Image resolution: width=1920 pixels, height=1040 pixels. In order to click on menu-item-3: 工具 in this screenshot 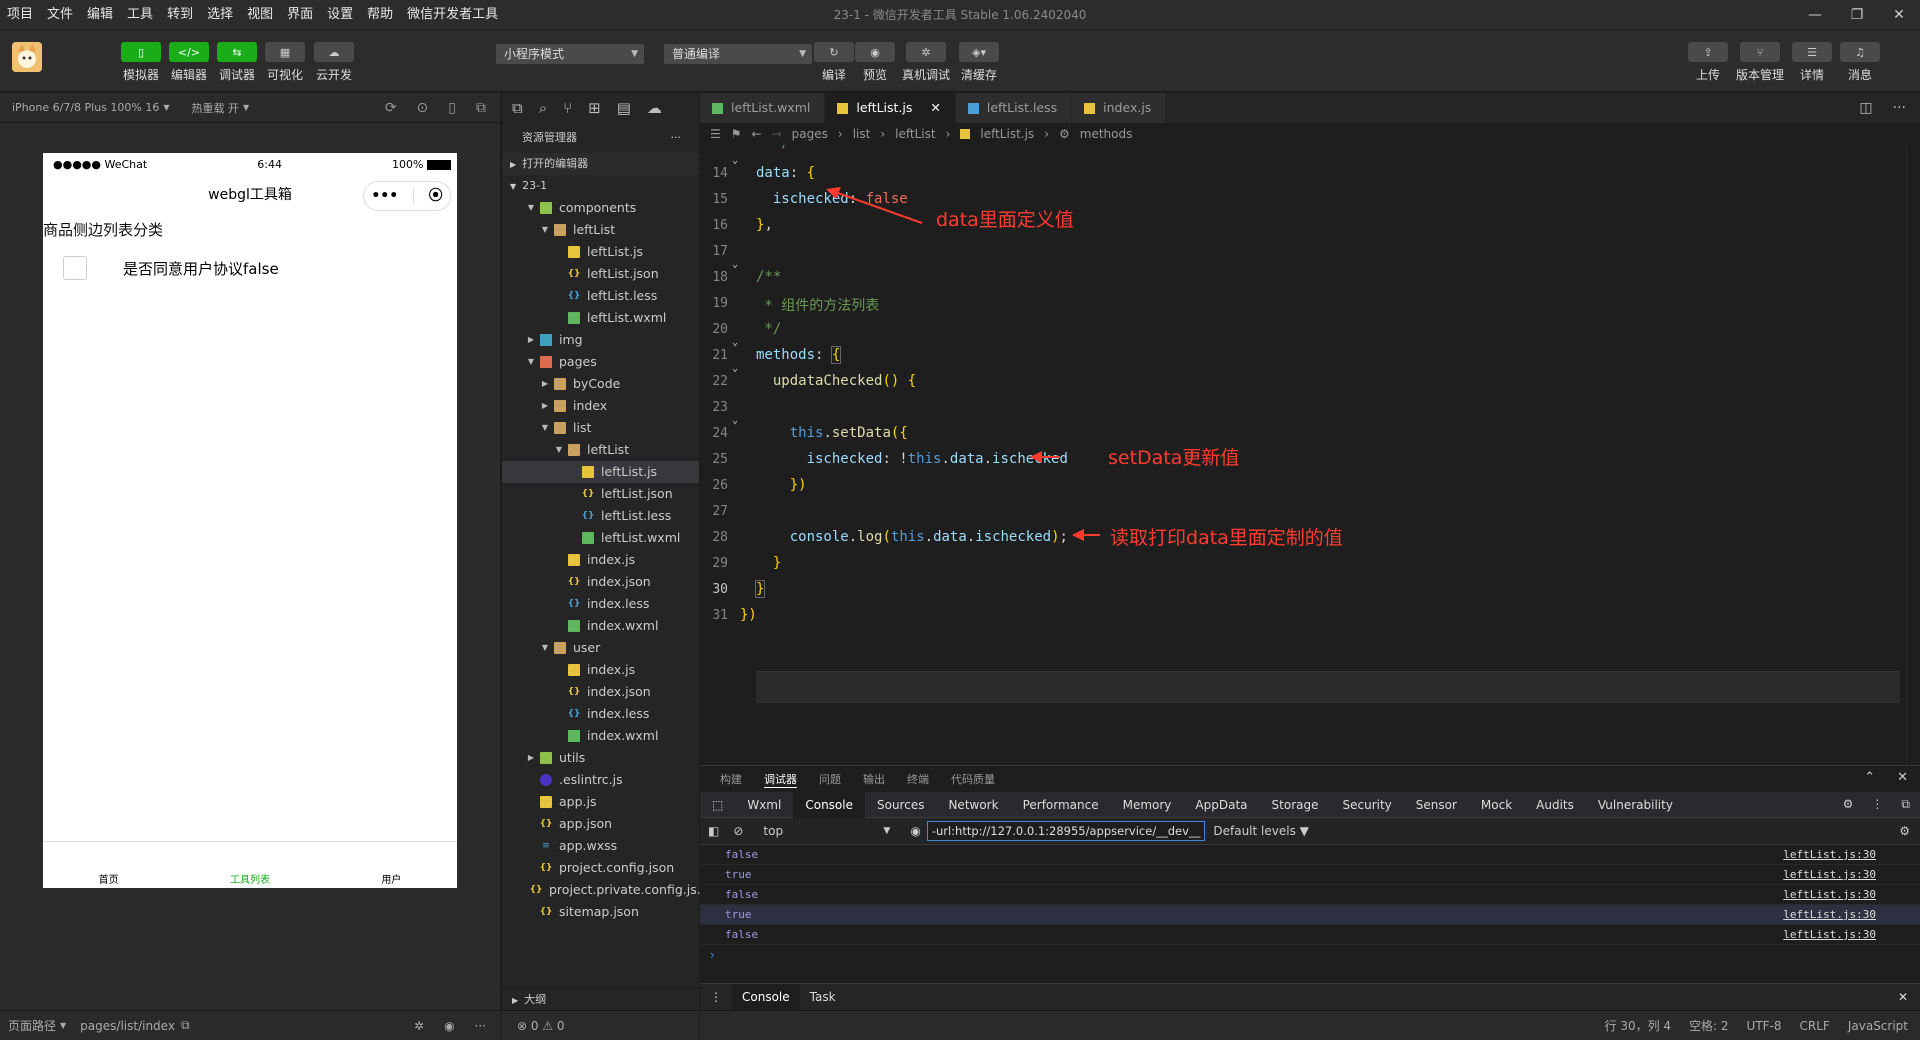, I will do `click(140, 15)`.